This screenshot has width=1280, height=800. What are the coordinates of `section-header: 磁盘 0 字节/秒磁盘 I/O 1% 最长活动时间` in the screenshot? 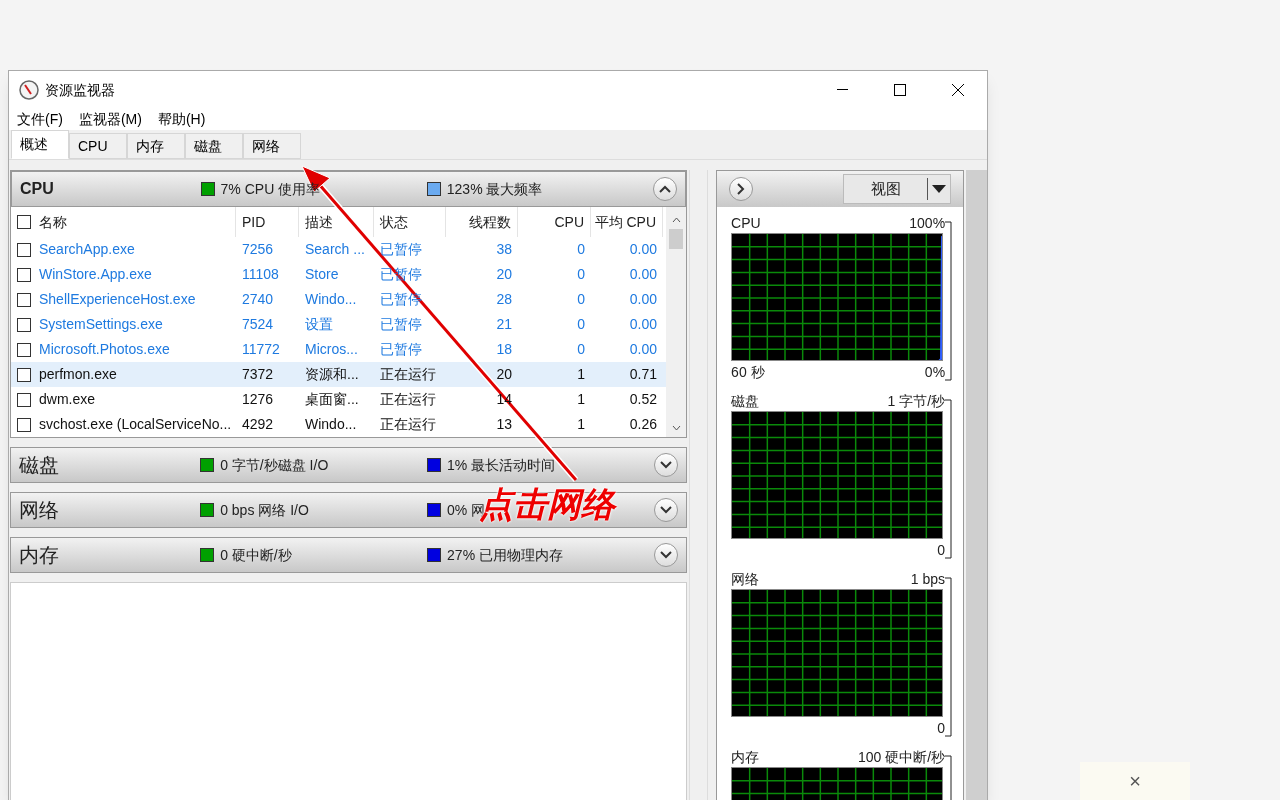 It's located at (348, 465).